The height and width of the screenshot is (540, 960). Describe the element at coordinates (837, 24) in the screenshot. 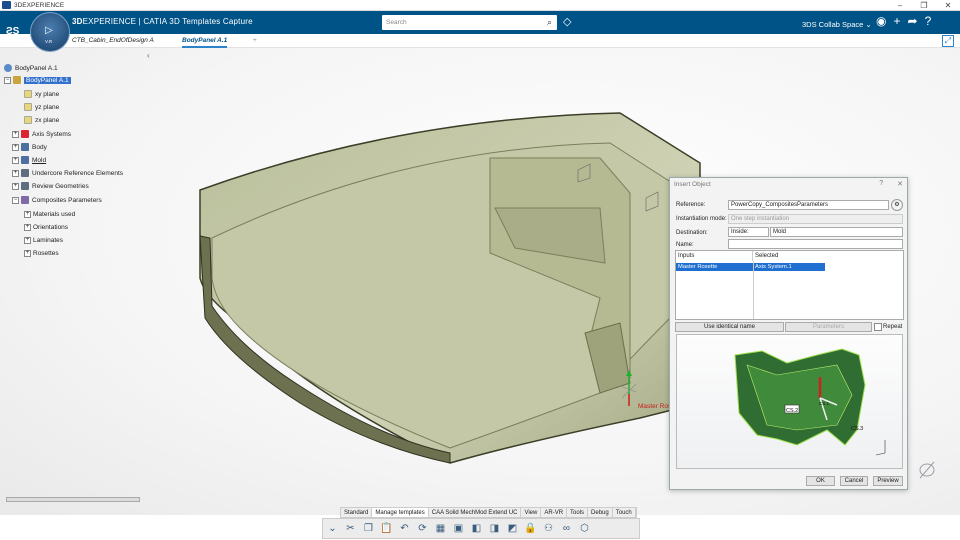

I see `collab-space-dropdown: 3DS Collab Space ⌄` at that location.